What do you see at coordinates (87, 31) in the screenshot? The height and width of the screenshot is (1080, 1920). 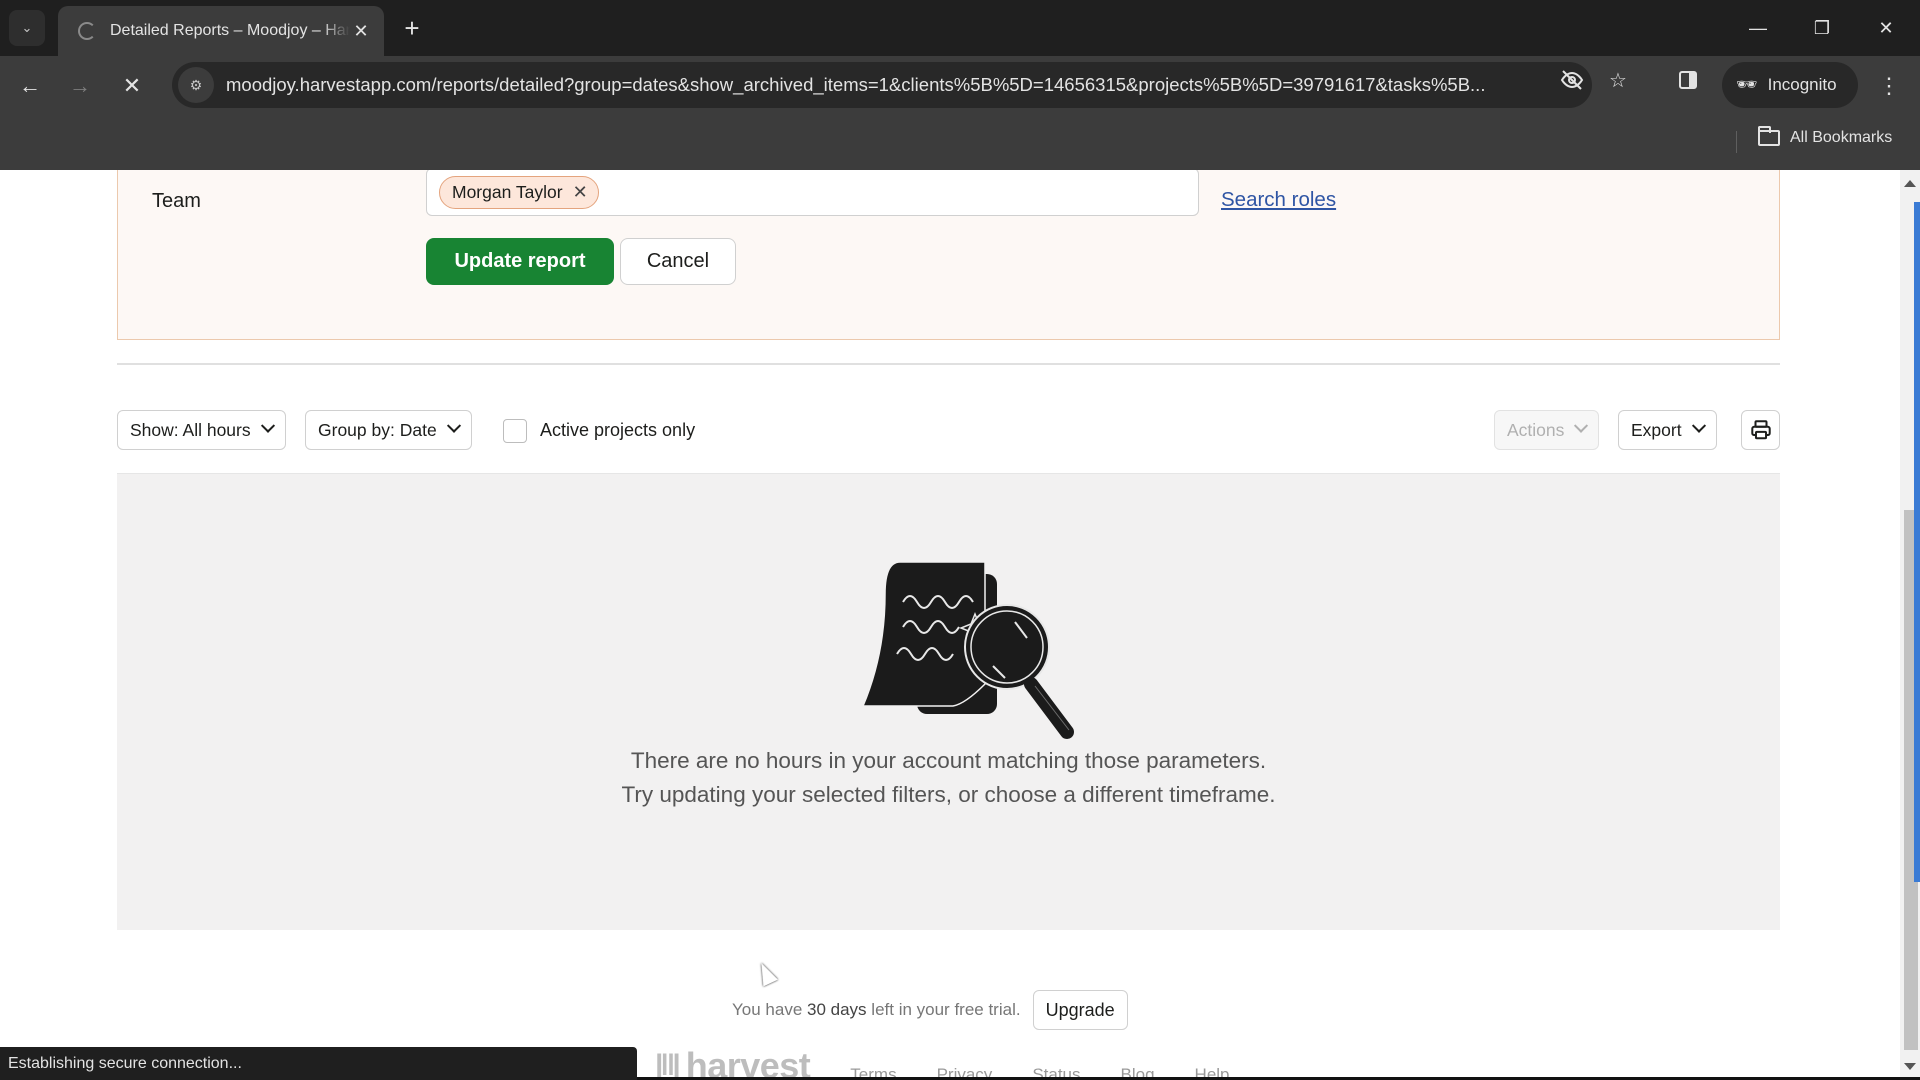 I see `loading-spinner-icon` at bounding box center [87, 31].